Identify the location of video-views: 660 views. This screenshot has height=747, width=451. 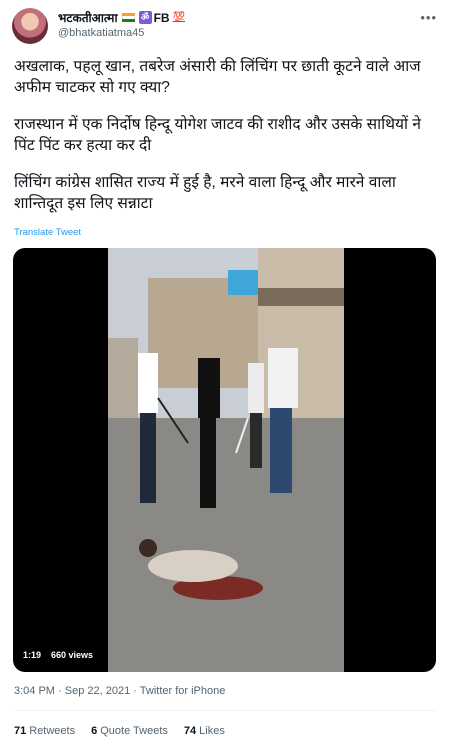
(72, 655).